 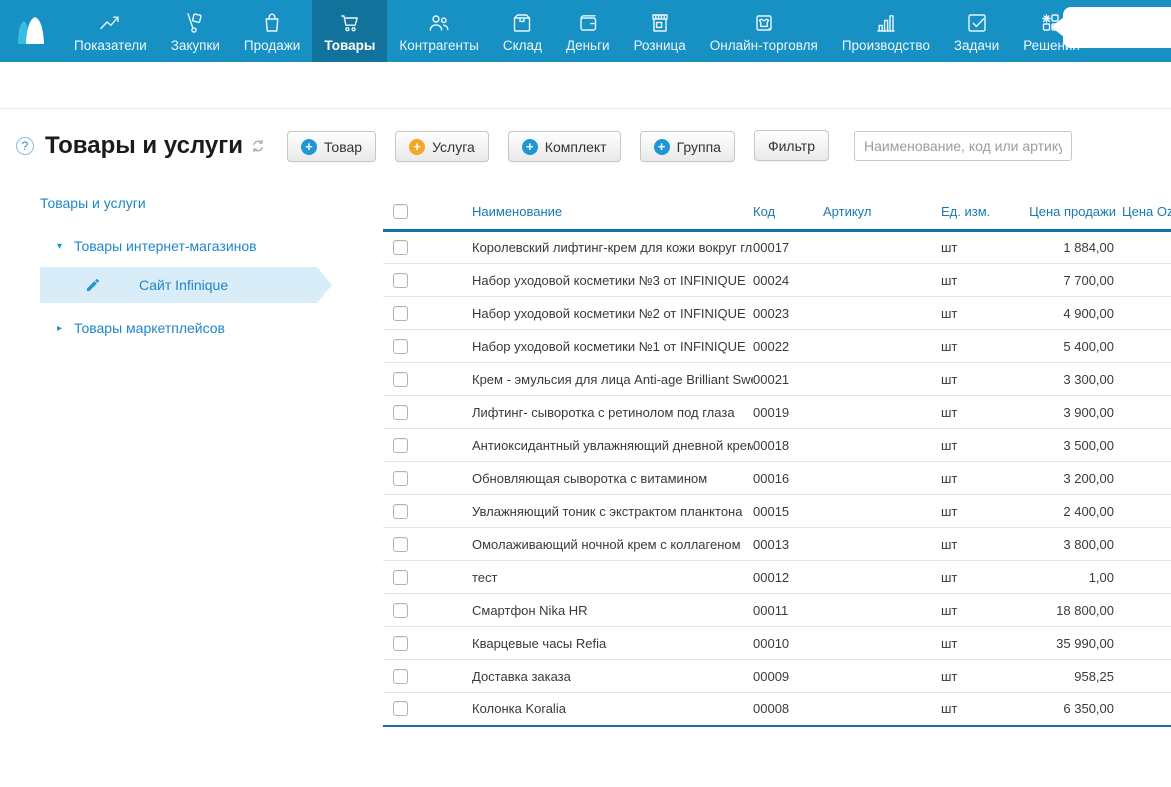 I want to click on col-sale-price: Цена продажи, so click(x=1068, y=213).